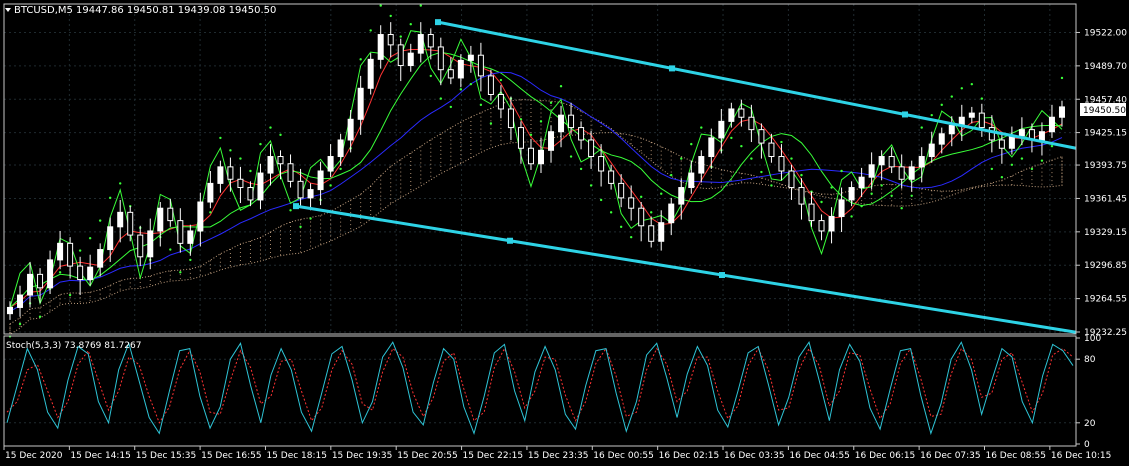 The width and height of the screenshot is (1129, 466). I want to click on time-tick-label: 16 Dec 00:55, so click(623, 456).